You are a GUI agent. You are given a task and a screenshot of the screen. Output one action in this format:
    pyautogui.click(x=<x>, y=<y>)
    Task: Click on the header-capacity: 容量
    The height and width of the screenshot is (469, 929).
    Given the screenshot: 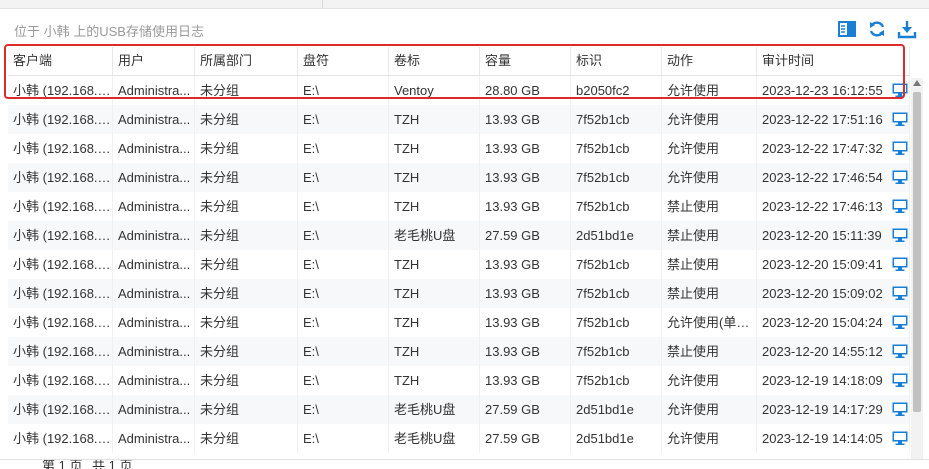 What is the action you would take?
    pyautogui.click(x=525, y=61)
    